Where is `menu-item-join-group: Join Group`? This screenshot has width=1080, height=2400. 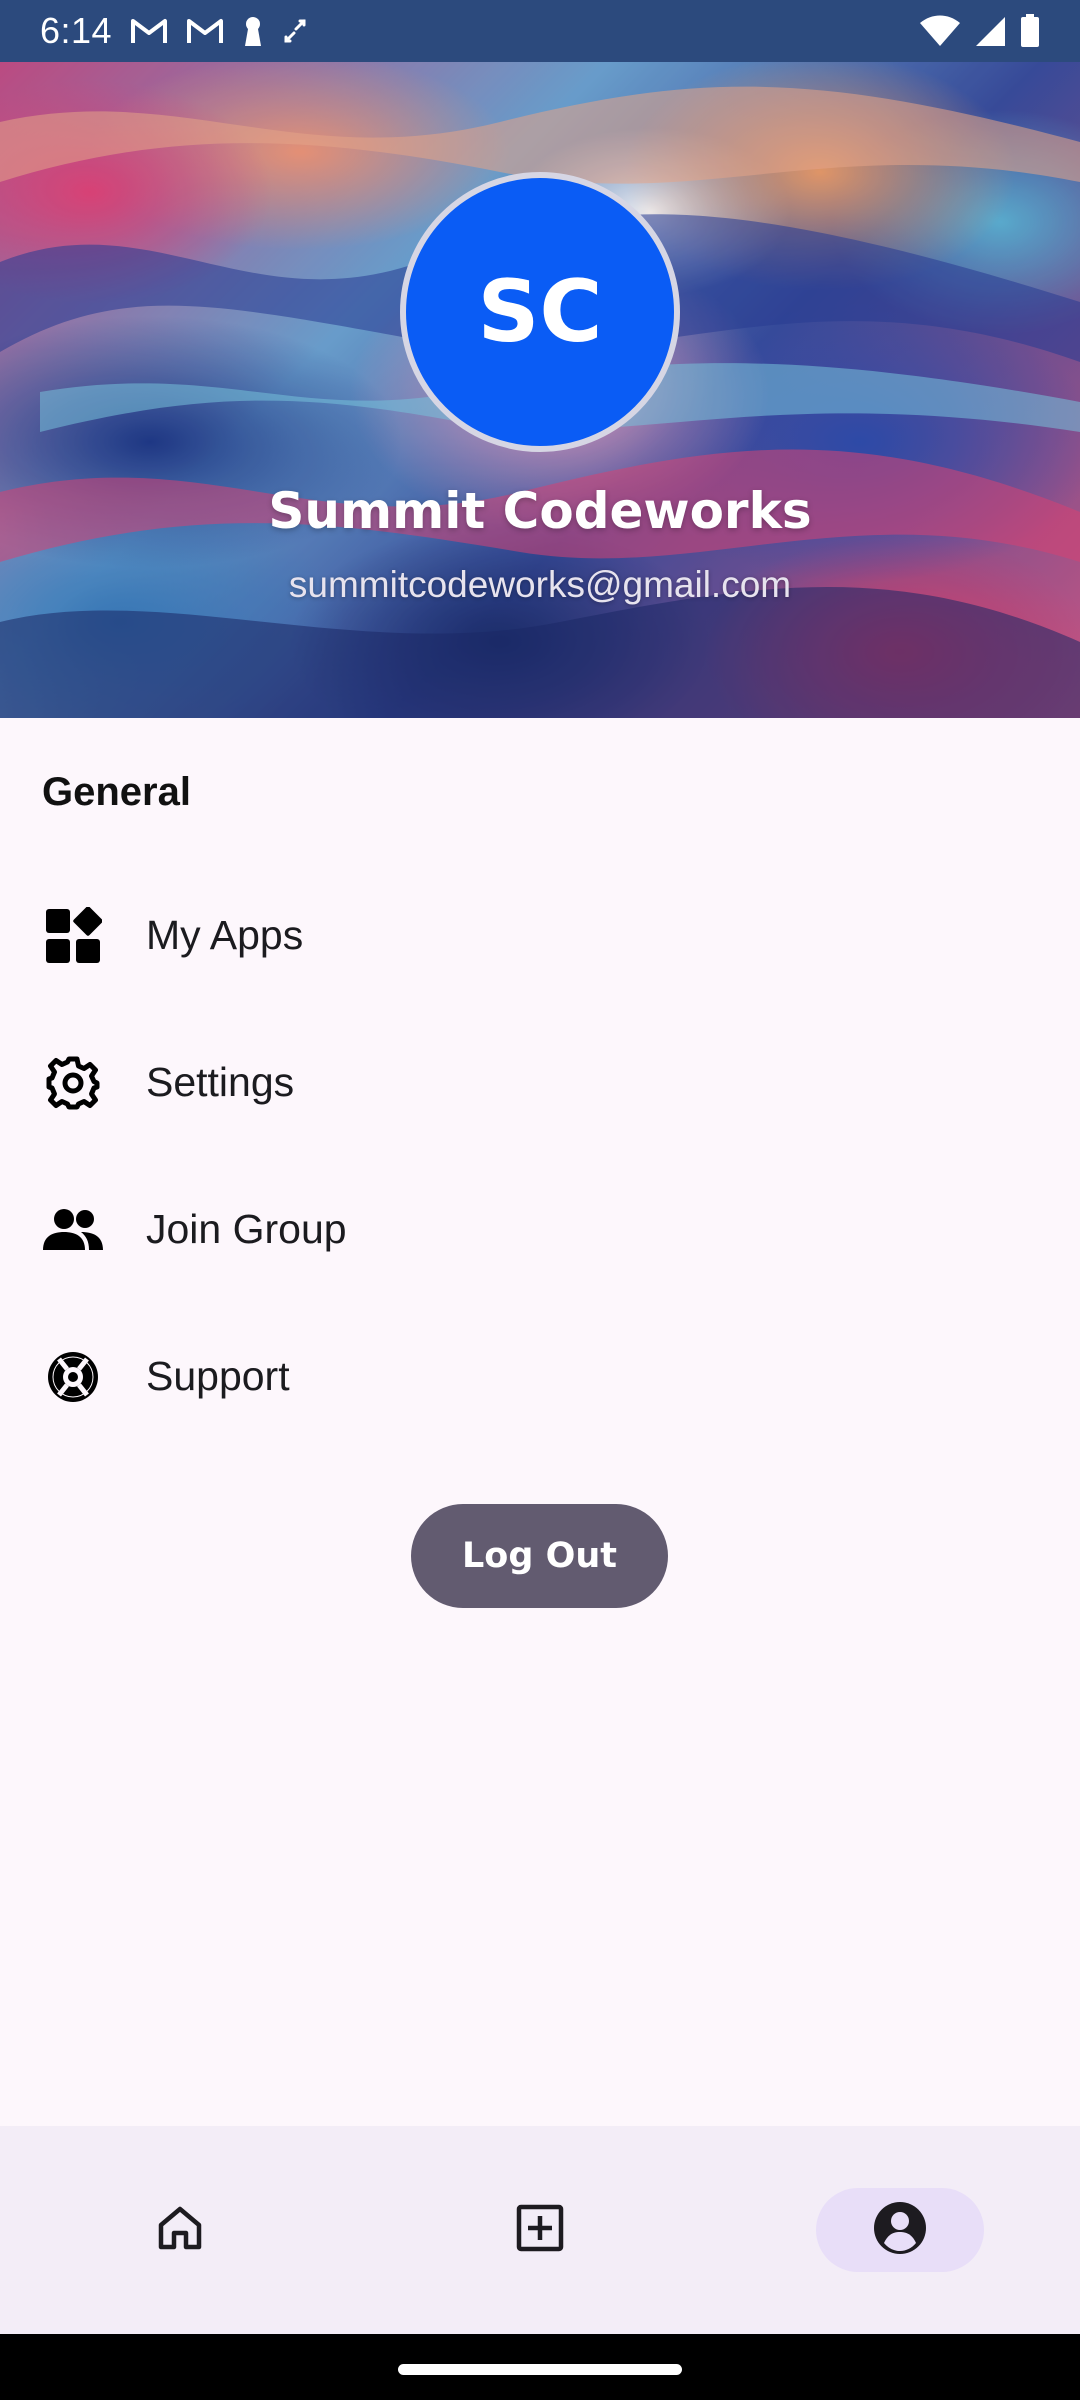
menu-item-join-group: Join Group is located at coordinates (540, 1229).